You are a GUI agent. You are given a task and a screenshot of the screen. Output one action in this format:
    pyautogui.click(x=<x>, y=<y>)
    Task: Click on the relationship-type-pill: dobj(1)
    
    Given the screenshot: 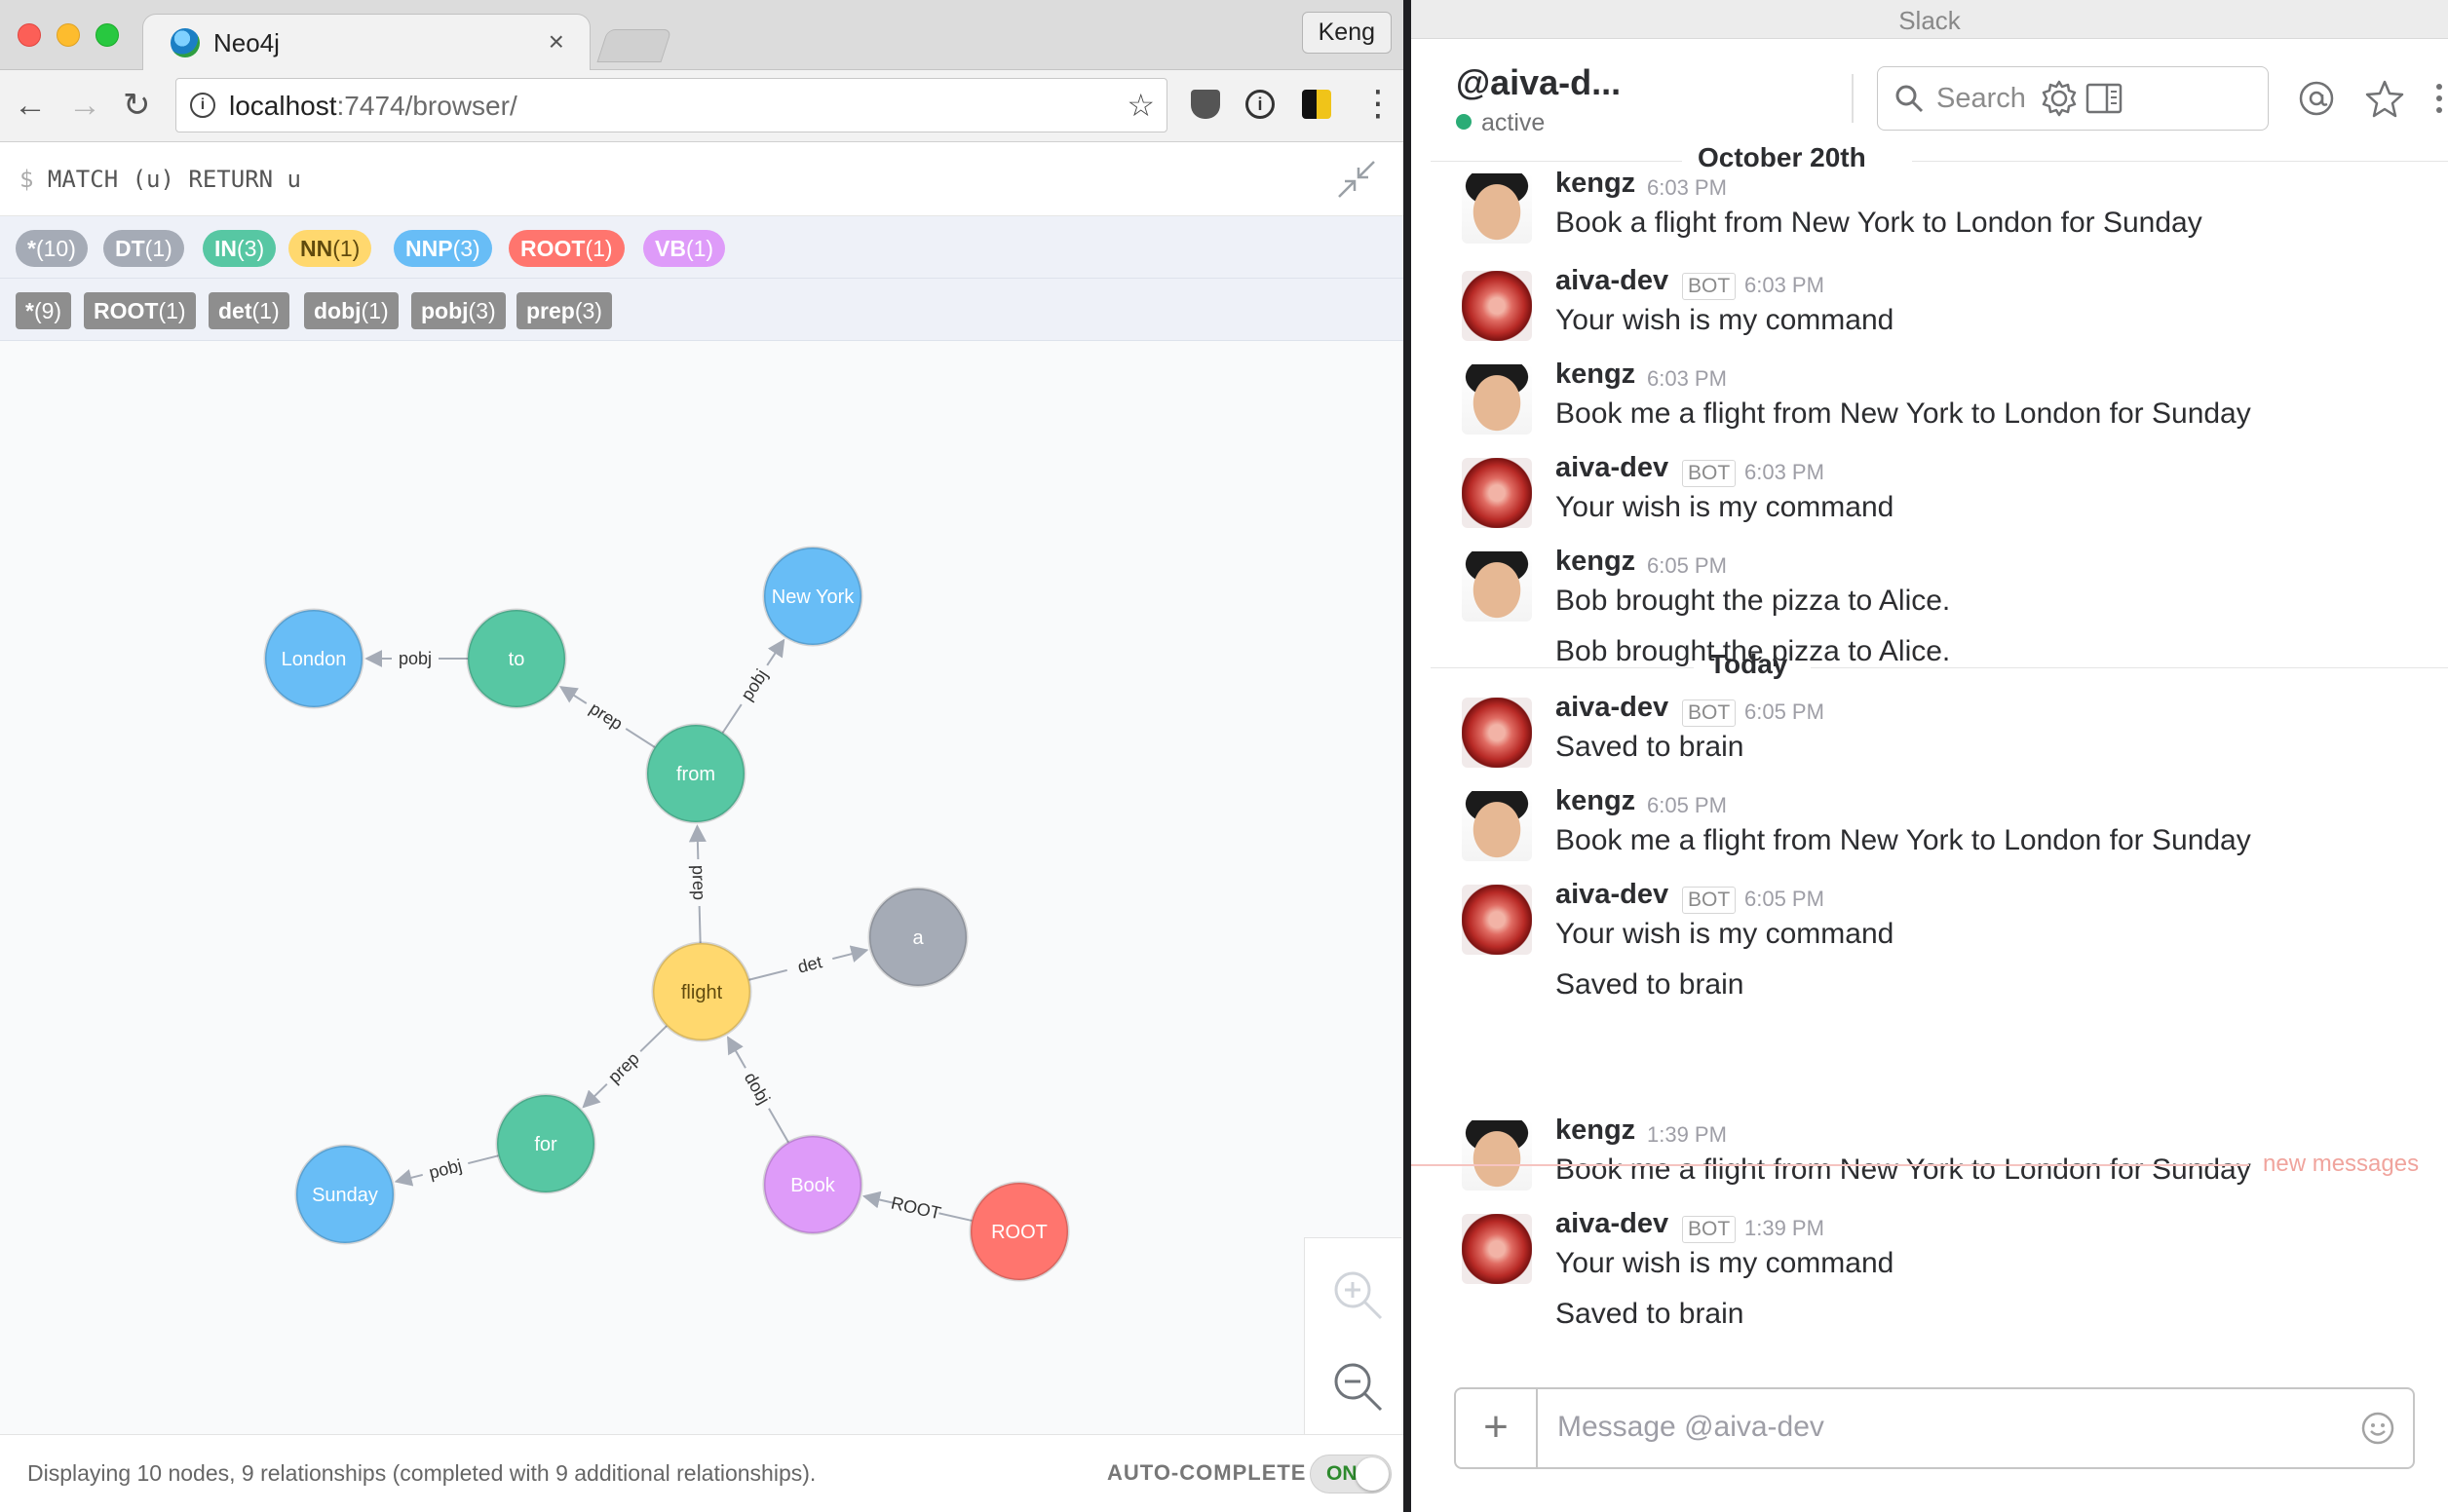 What is the action you would take?
    pyautogui.click(x=351, y=310)
    